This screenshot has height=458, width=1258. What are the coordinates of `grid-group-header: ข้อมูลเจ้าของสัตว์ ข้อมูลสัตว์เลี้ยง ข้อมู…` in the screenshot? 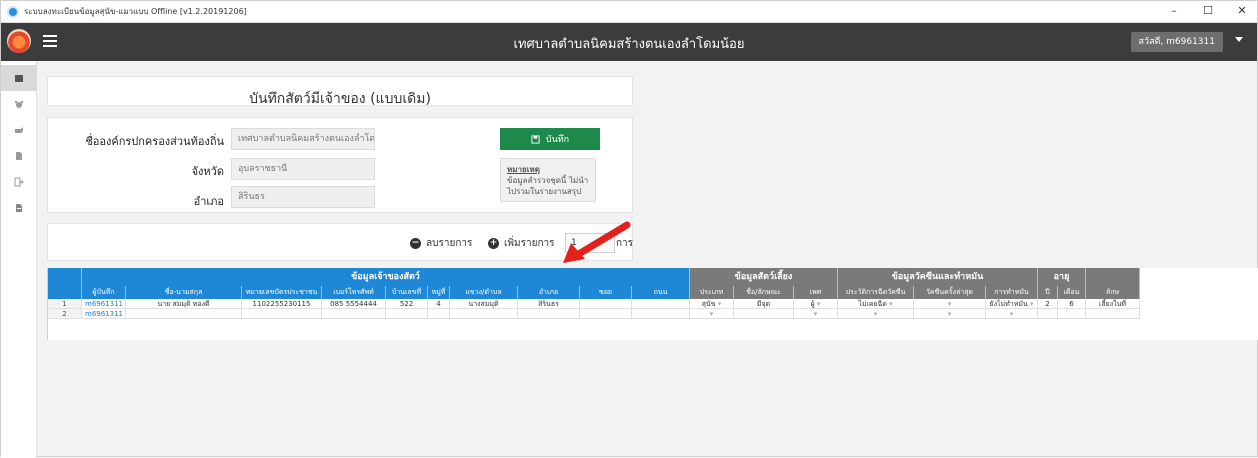 It's located at (594, 277).